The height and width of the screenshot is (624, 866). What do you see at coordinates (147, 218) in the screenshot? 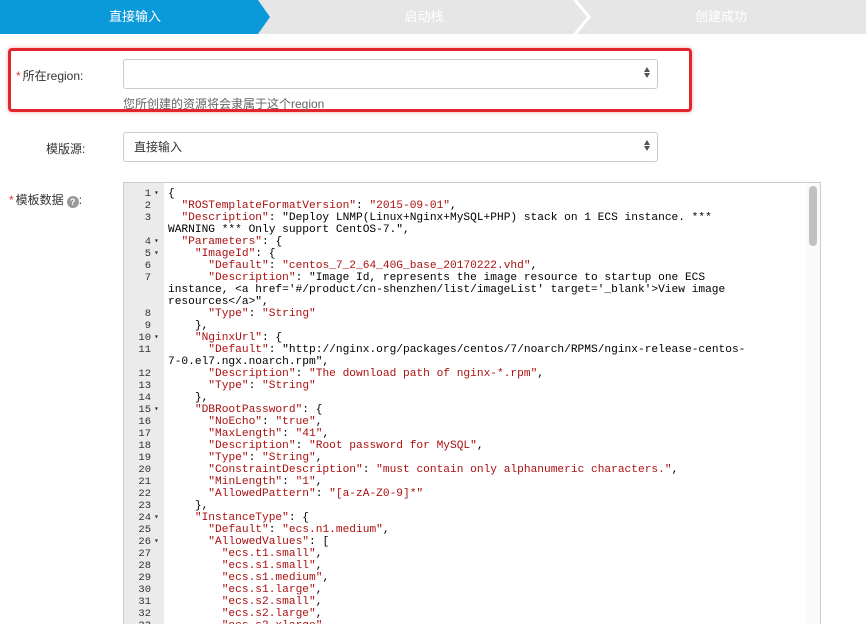
I see `line-number: 3` at bounding box center [147, 218].